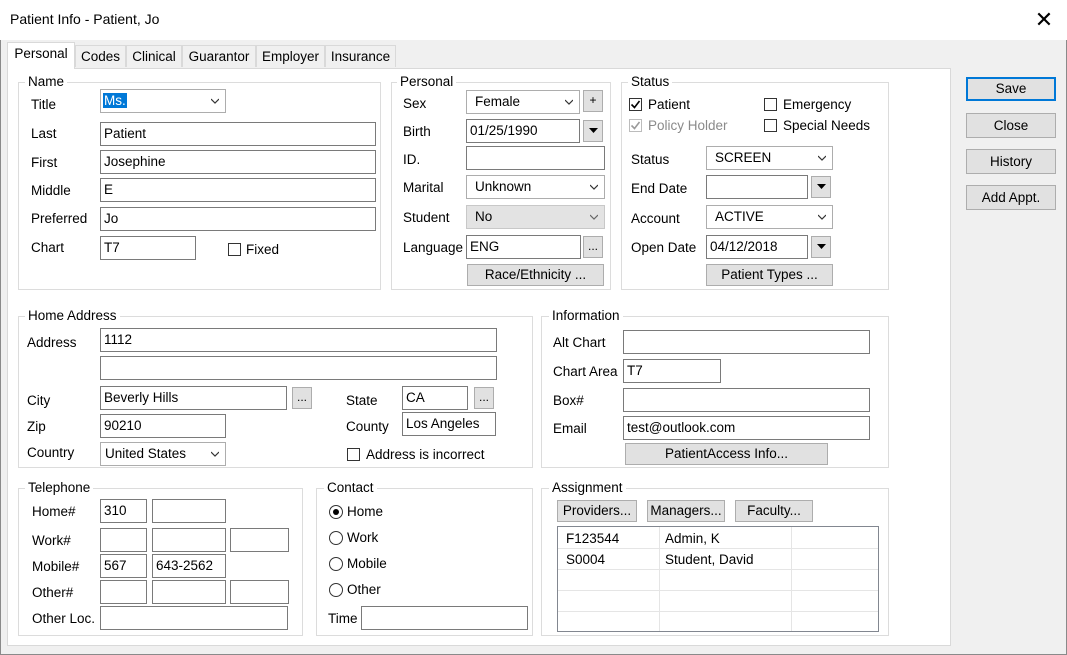 The width and height of the screenshot is (1067, 655). I want to click on patient-checkbox, so click(635, 104).